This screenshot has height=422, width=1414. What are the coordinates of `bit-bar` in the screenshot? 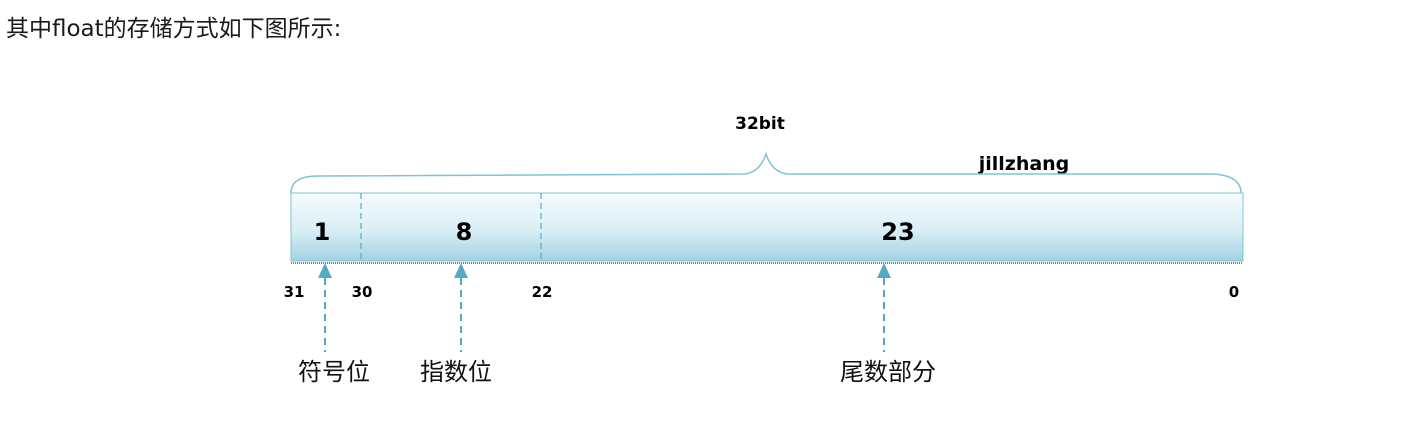 It's located at (767, 227).